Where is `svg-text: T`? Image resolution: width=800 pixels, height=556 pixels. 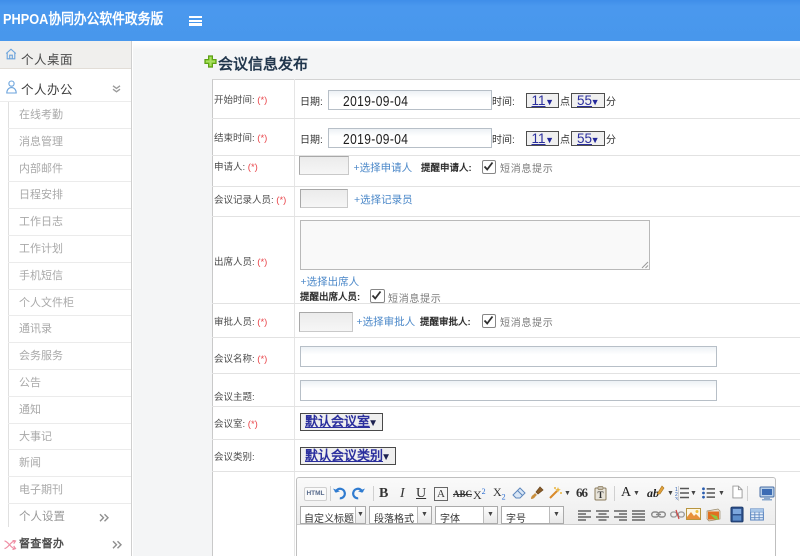 svg-text: T is located at coordinates (600, 495).